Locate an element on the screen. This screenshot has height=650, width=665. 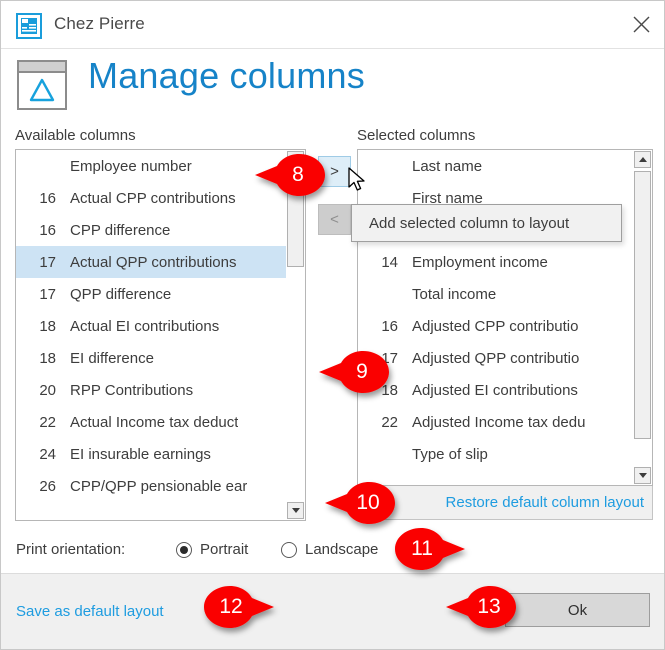
available-column-row: 18 Actual EI contributions is located at coordinates (151, 326).